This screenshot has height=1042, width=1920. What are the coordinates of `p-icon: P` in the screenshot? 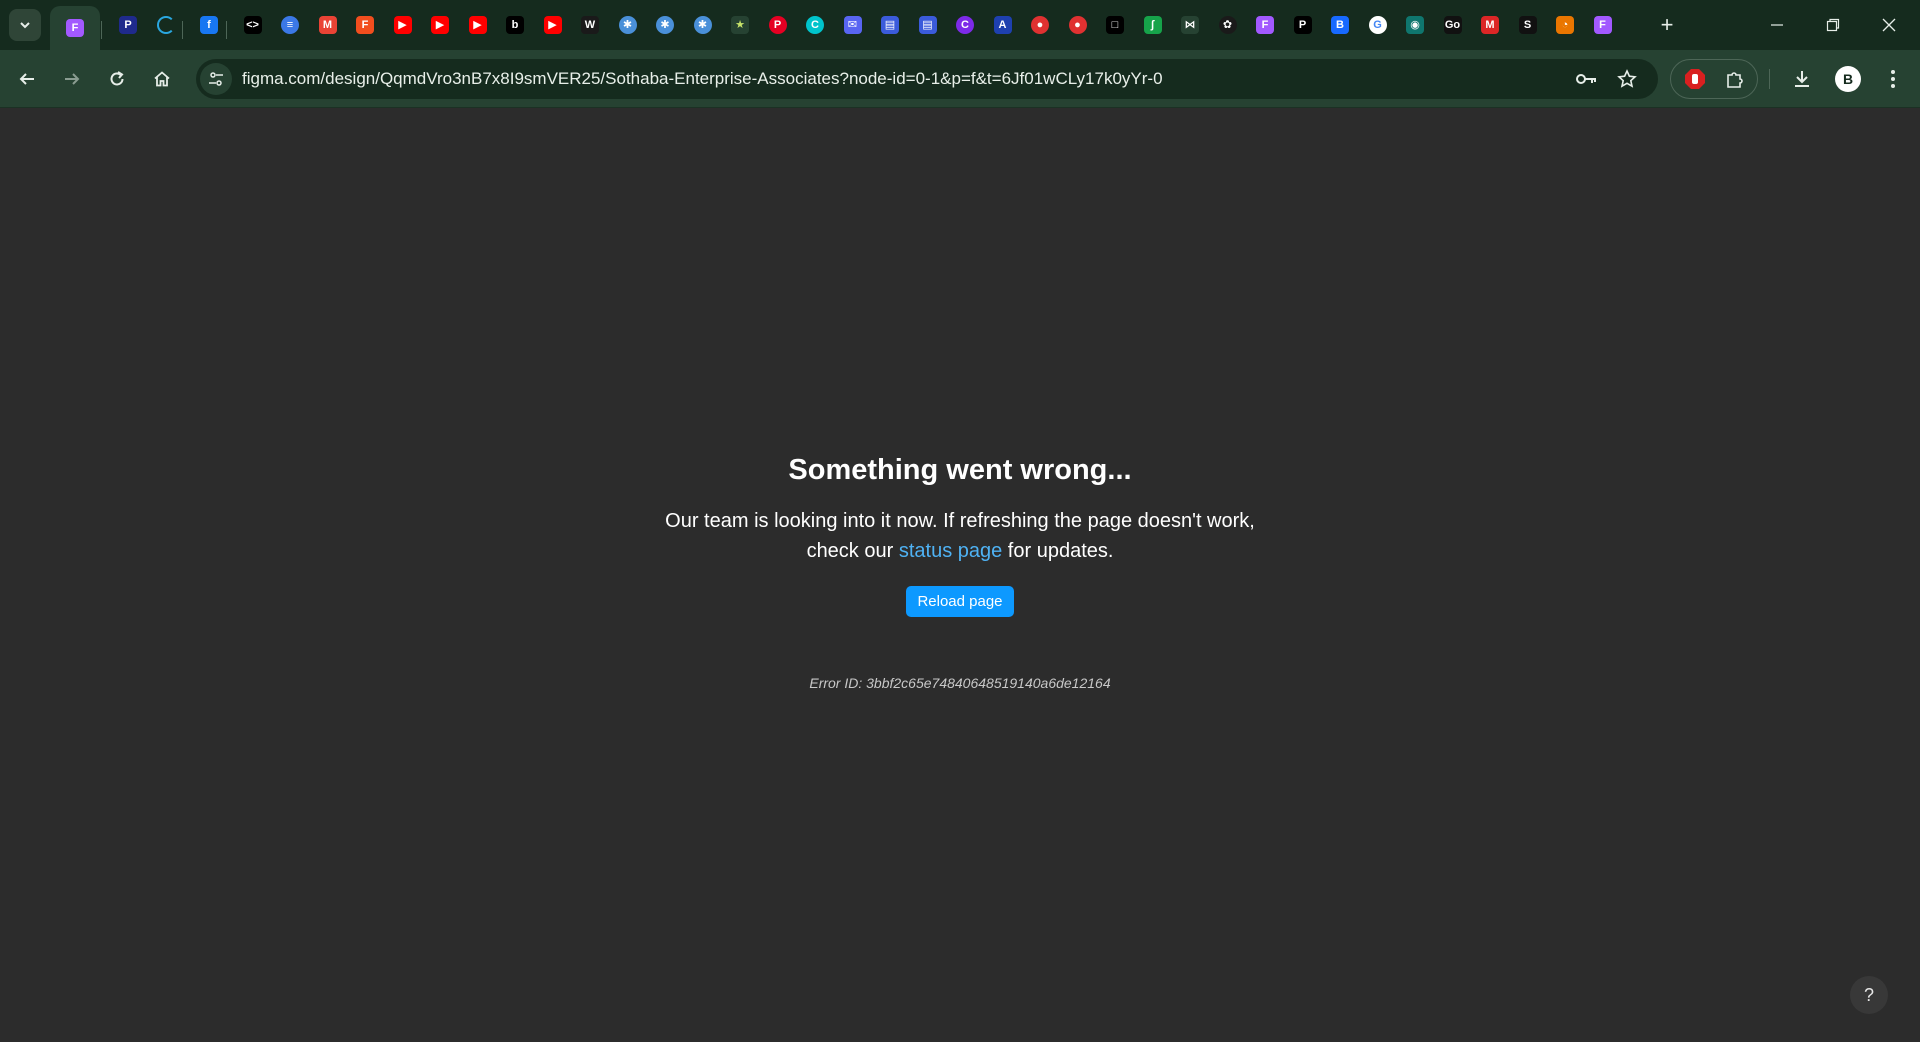 It's located at (1302, 25).